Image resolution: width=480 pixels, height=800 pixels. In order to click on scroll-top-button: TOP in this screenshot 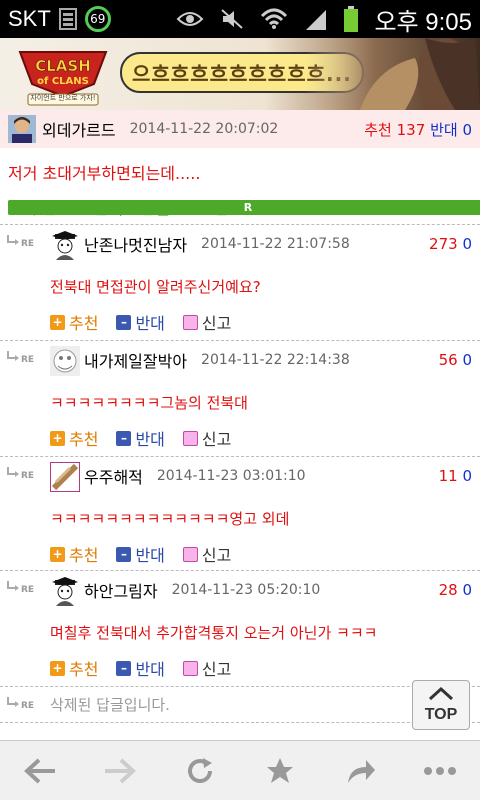, I will do `click(441, 705)`.